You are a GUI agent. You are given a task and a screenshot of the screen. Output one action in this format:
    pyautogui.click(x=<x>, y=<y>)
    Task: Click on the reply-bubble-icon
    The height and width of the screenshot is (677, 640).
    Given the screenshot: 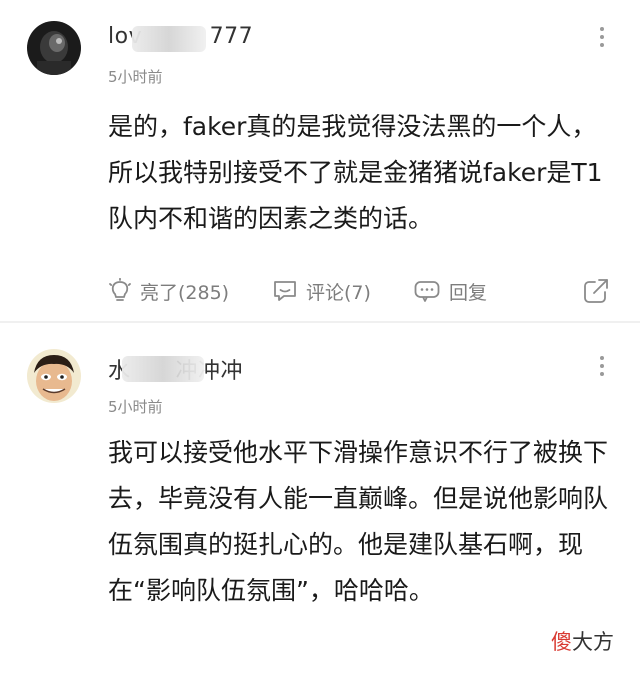 What is the action you would take?
    pyautogui.click(x=427, y=291)
    